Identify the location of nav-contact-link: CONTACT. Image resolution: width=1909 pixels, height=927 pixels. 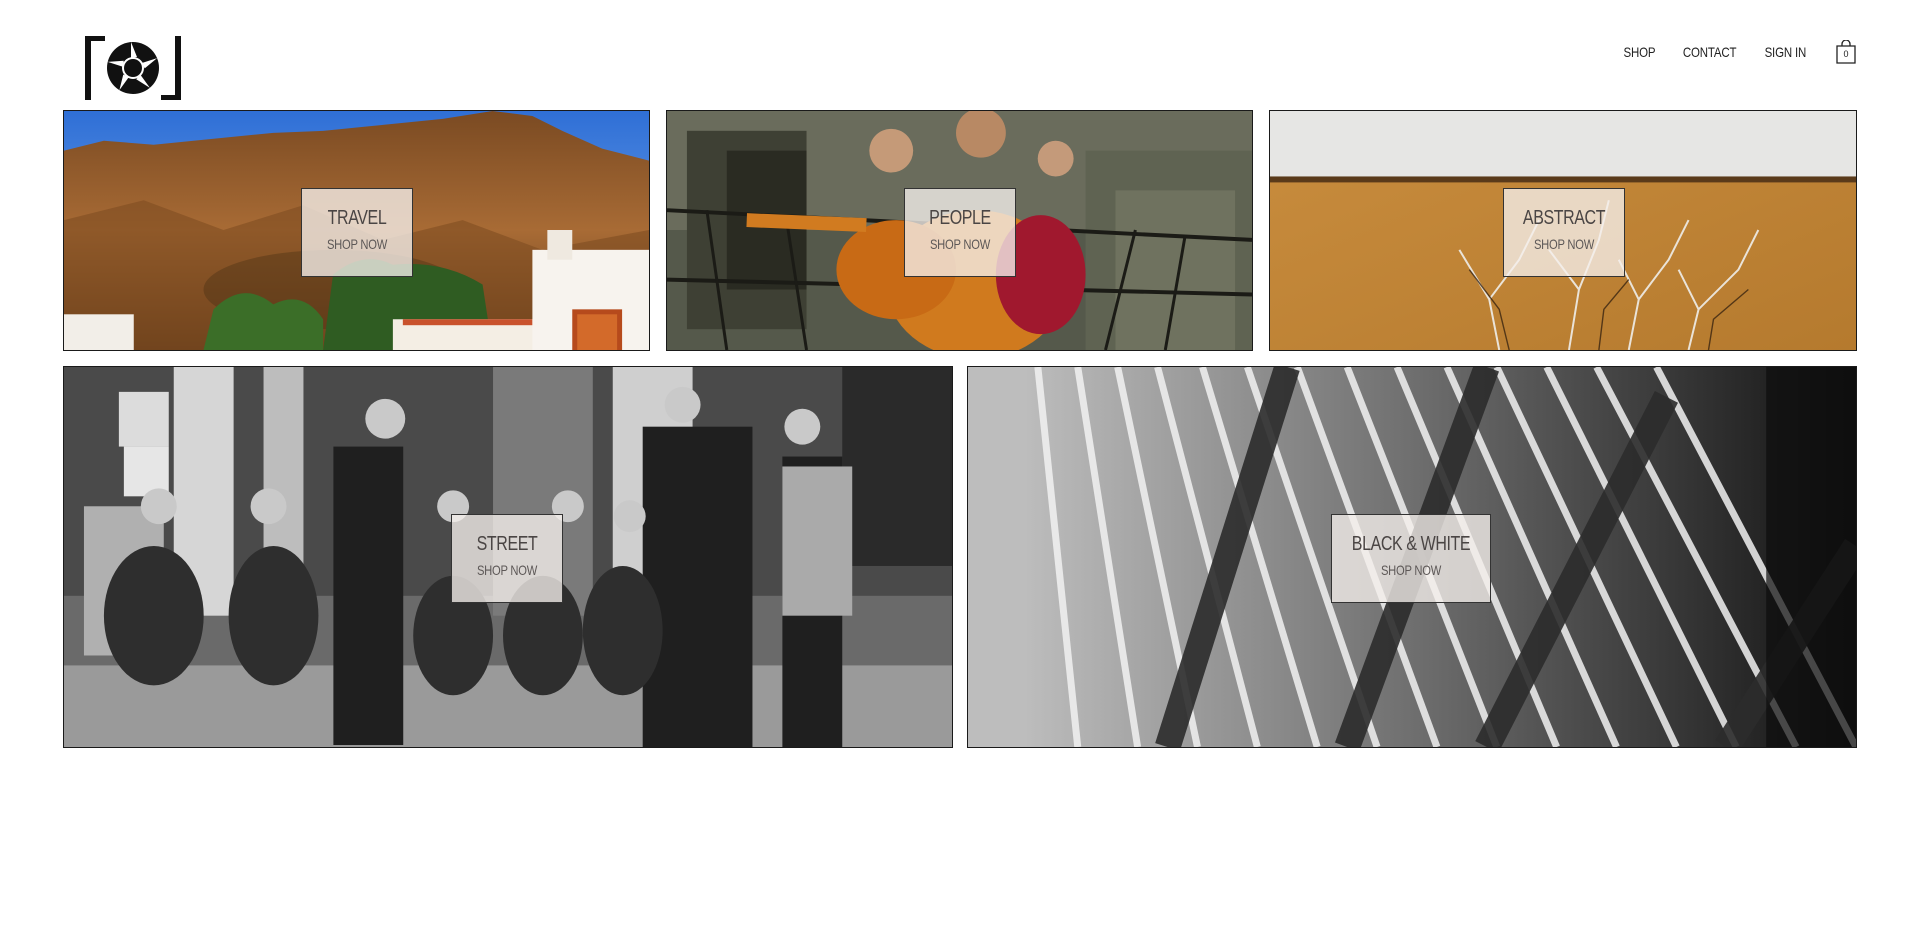
(1710, 52).